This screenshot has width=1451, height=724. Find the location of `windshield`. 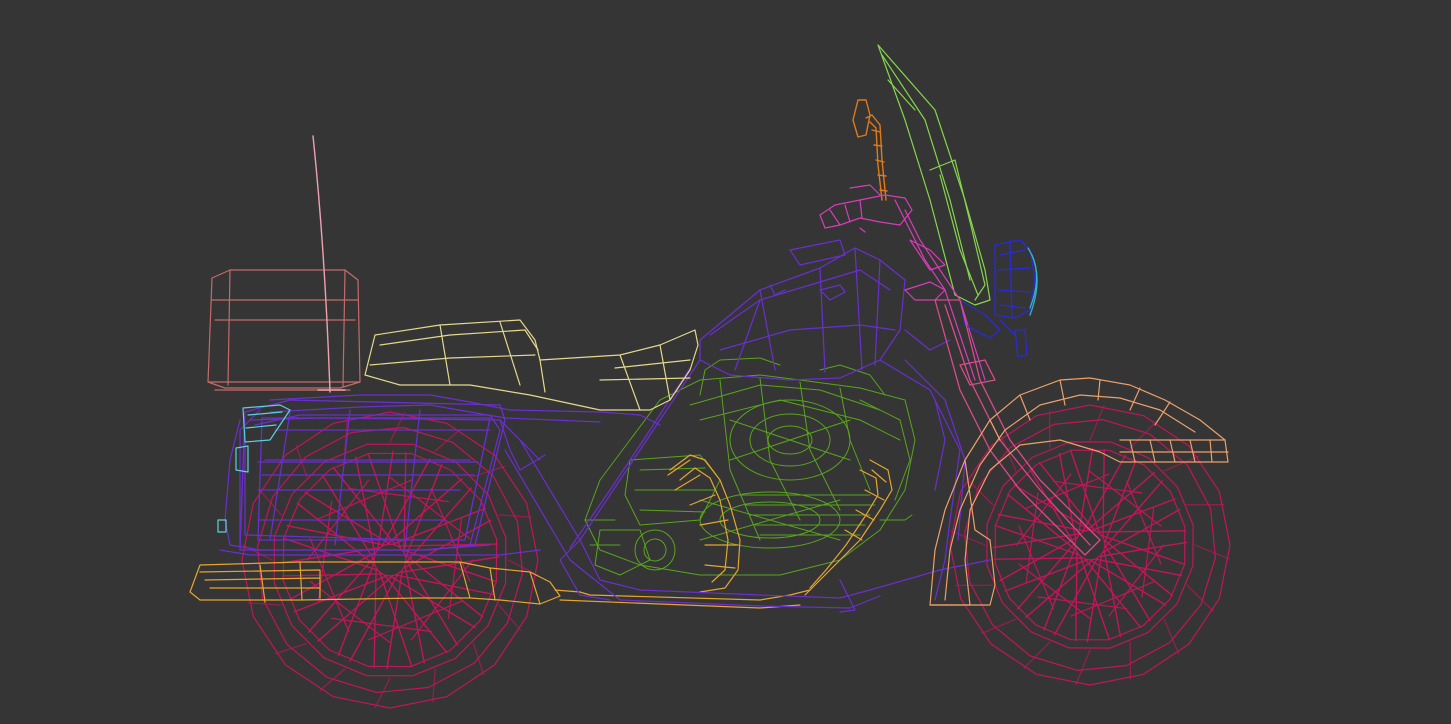

windshield is located at coordinates (934, 175).